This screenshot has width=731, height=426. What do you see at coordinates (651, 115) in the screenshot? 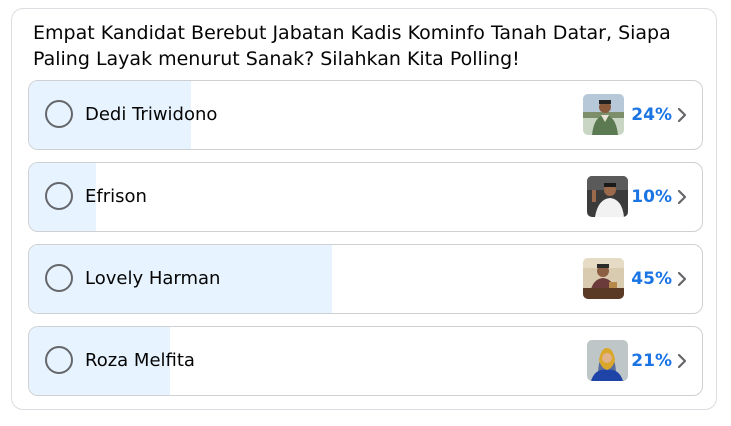
I see `option-percent: 24%` at bounding box center [651, 115].